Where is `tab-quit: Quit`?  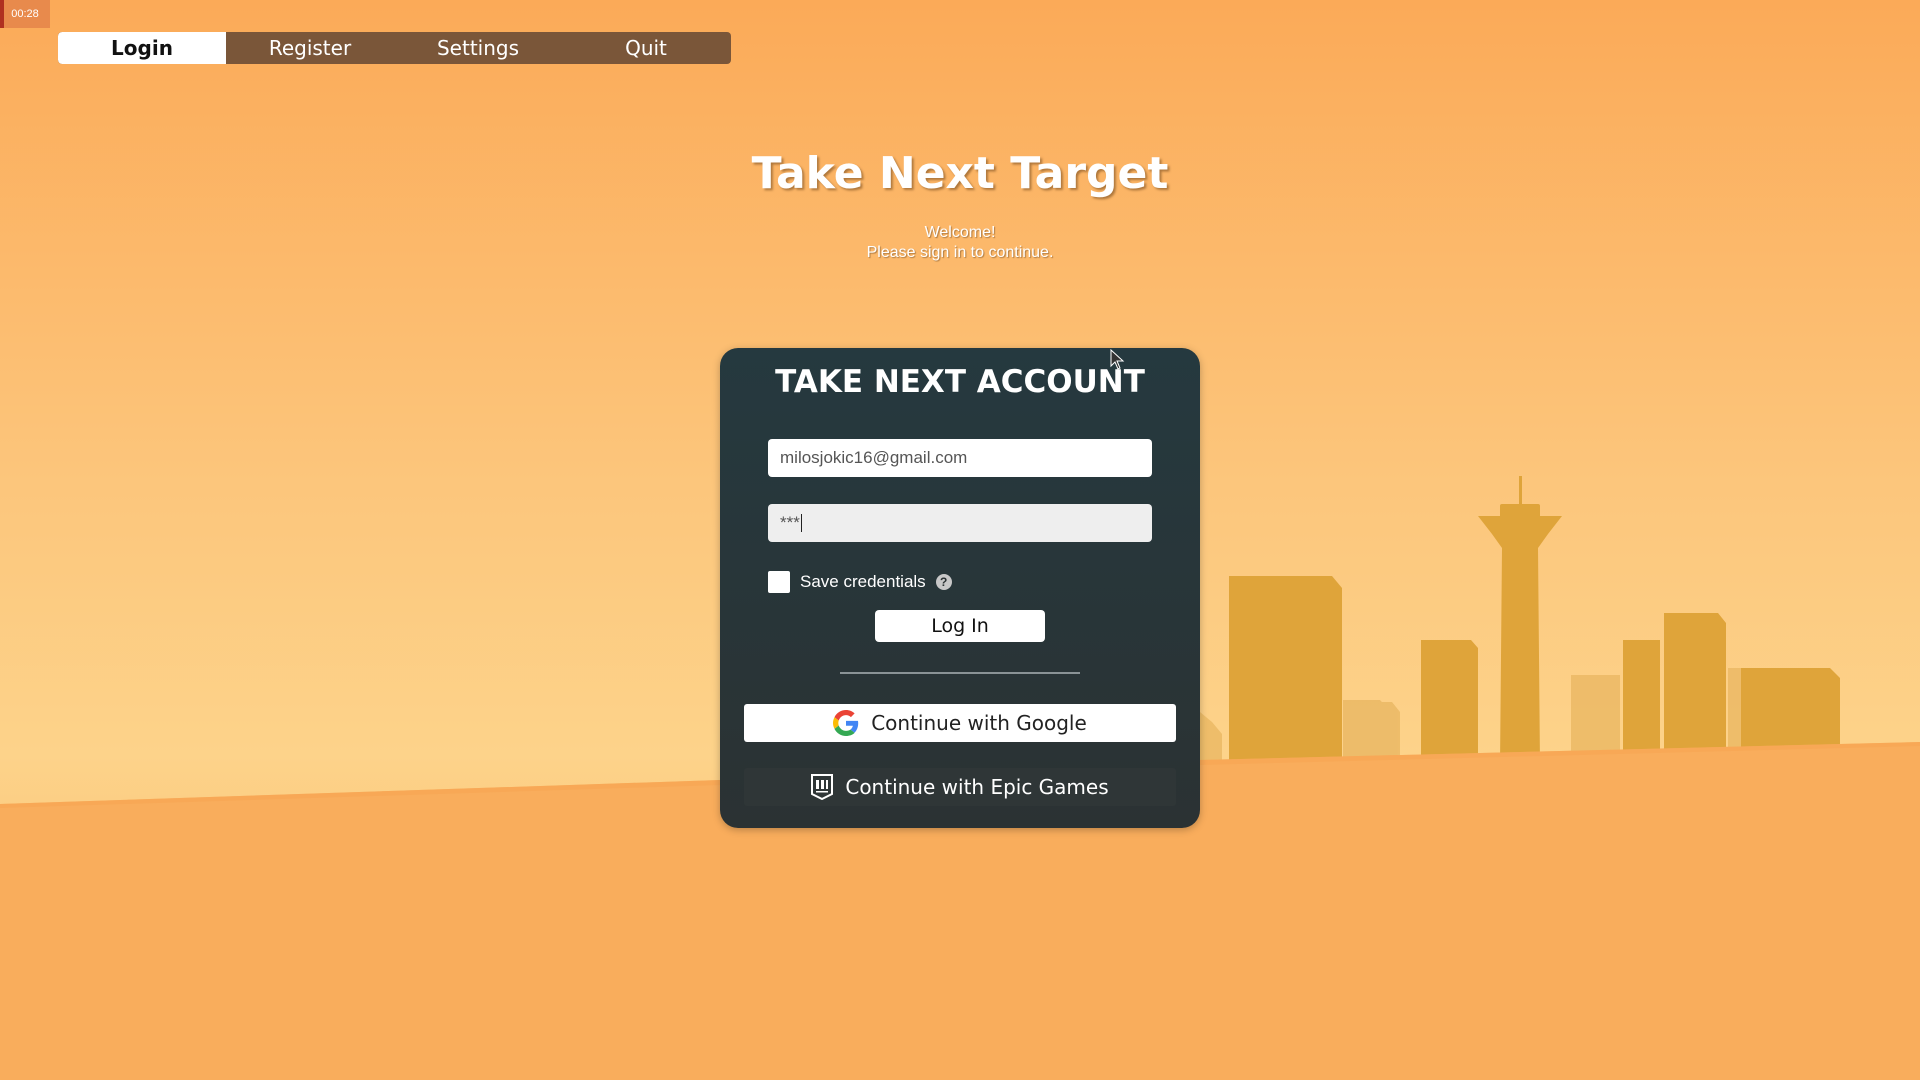 tab-quit: Quit is located at coordinates (646, 48).